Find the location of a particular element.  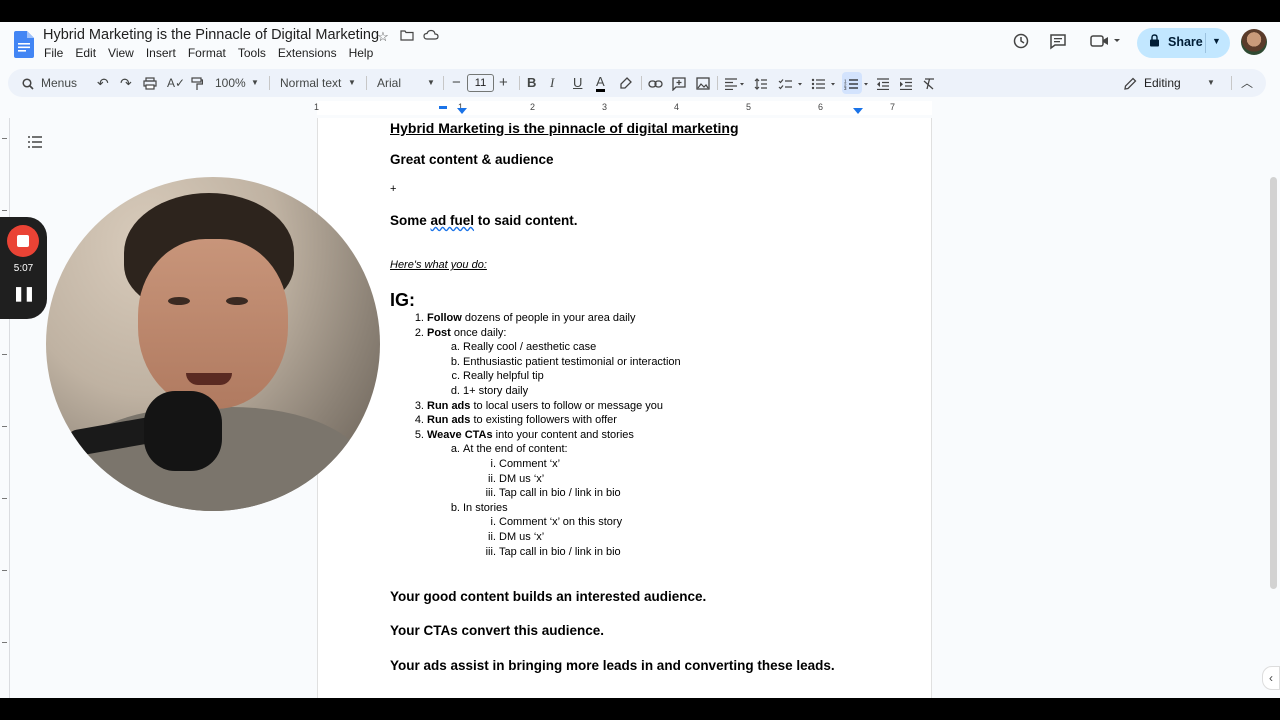

bold-icon: B is located at coordinates (531, 83).